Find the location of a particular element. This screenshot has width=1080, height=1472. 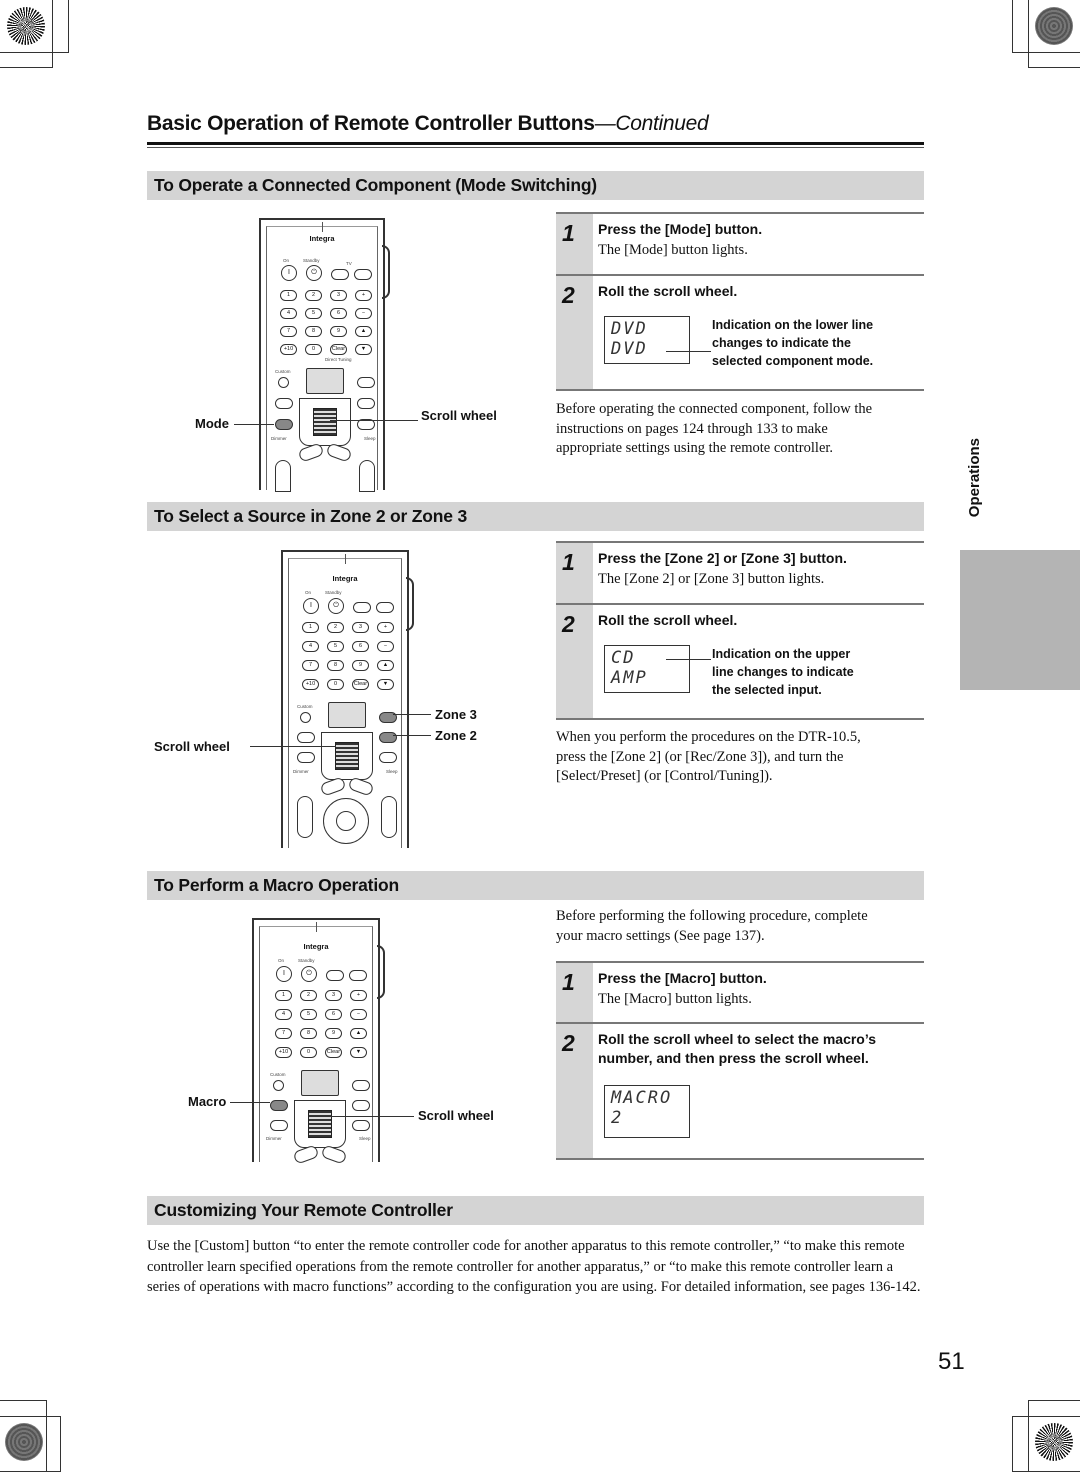

lcd-line-2: AMP is located at coordinates (629, 678).